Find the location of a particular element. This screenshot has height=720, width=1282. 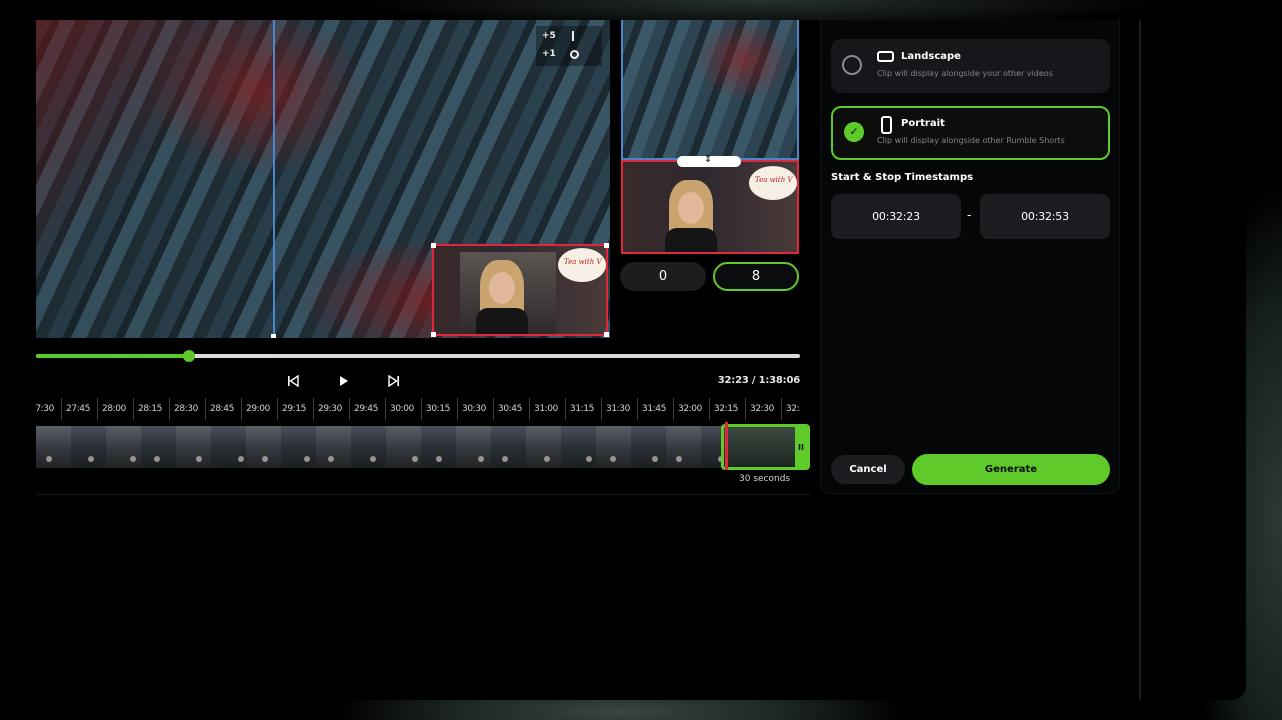

hud-value-2: +1 is located at coordinates (549, 54).